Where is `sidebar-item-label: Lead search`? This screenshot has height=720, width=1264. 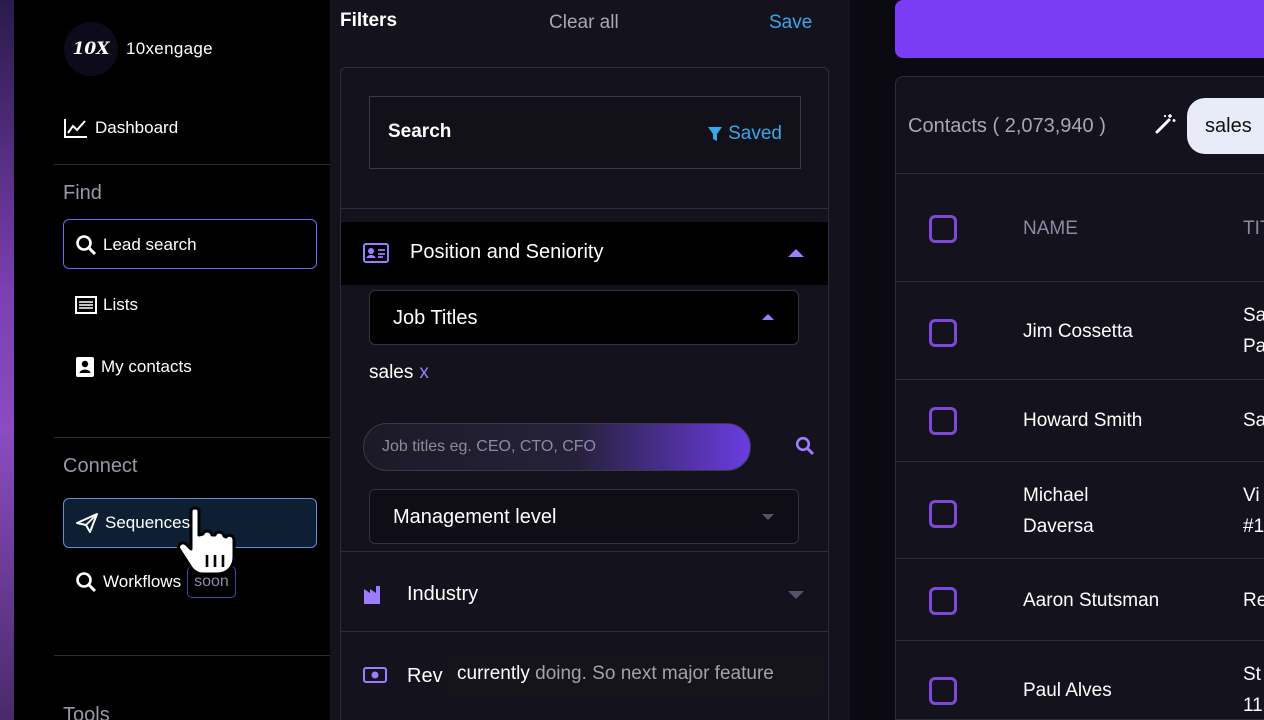 sidebar-item-label: Lead search is located at coordinates (150, 244).